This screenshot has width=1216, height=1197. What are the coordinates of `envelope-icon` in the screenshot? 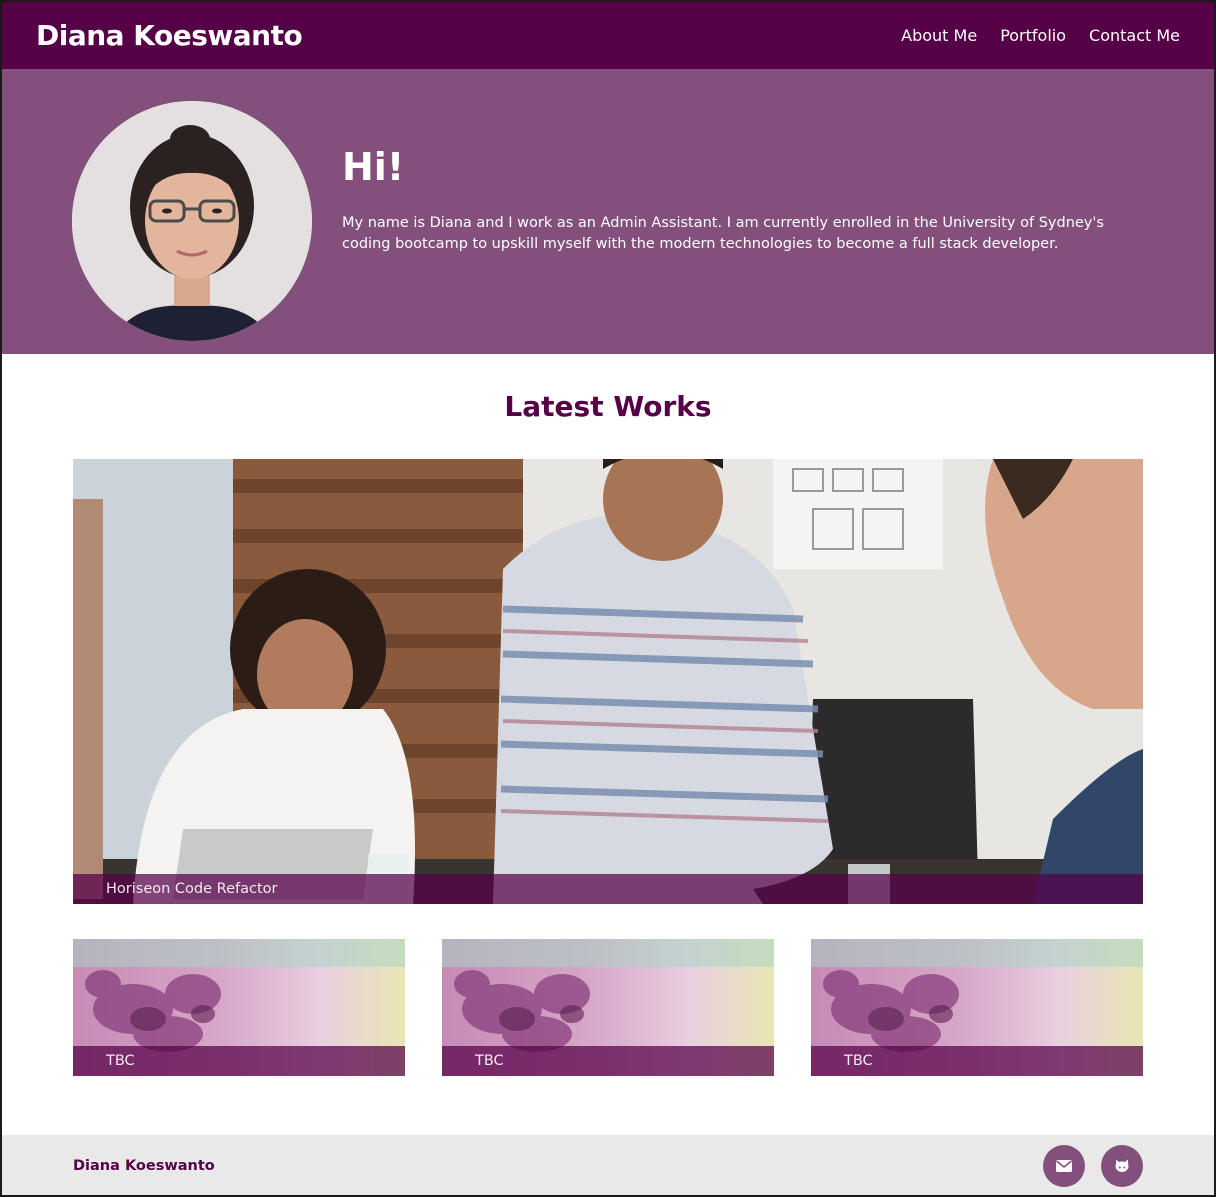 It's located at (1064, 1166).